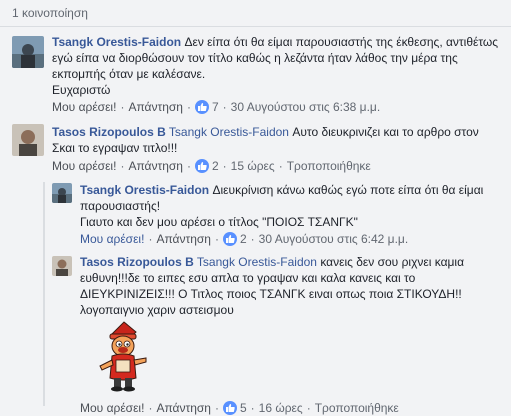  What do you see at coordinates (44, 294) in the screenshot?
I see `reply-thread-line` at bounding box center [44, 294].